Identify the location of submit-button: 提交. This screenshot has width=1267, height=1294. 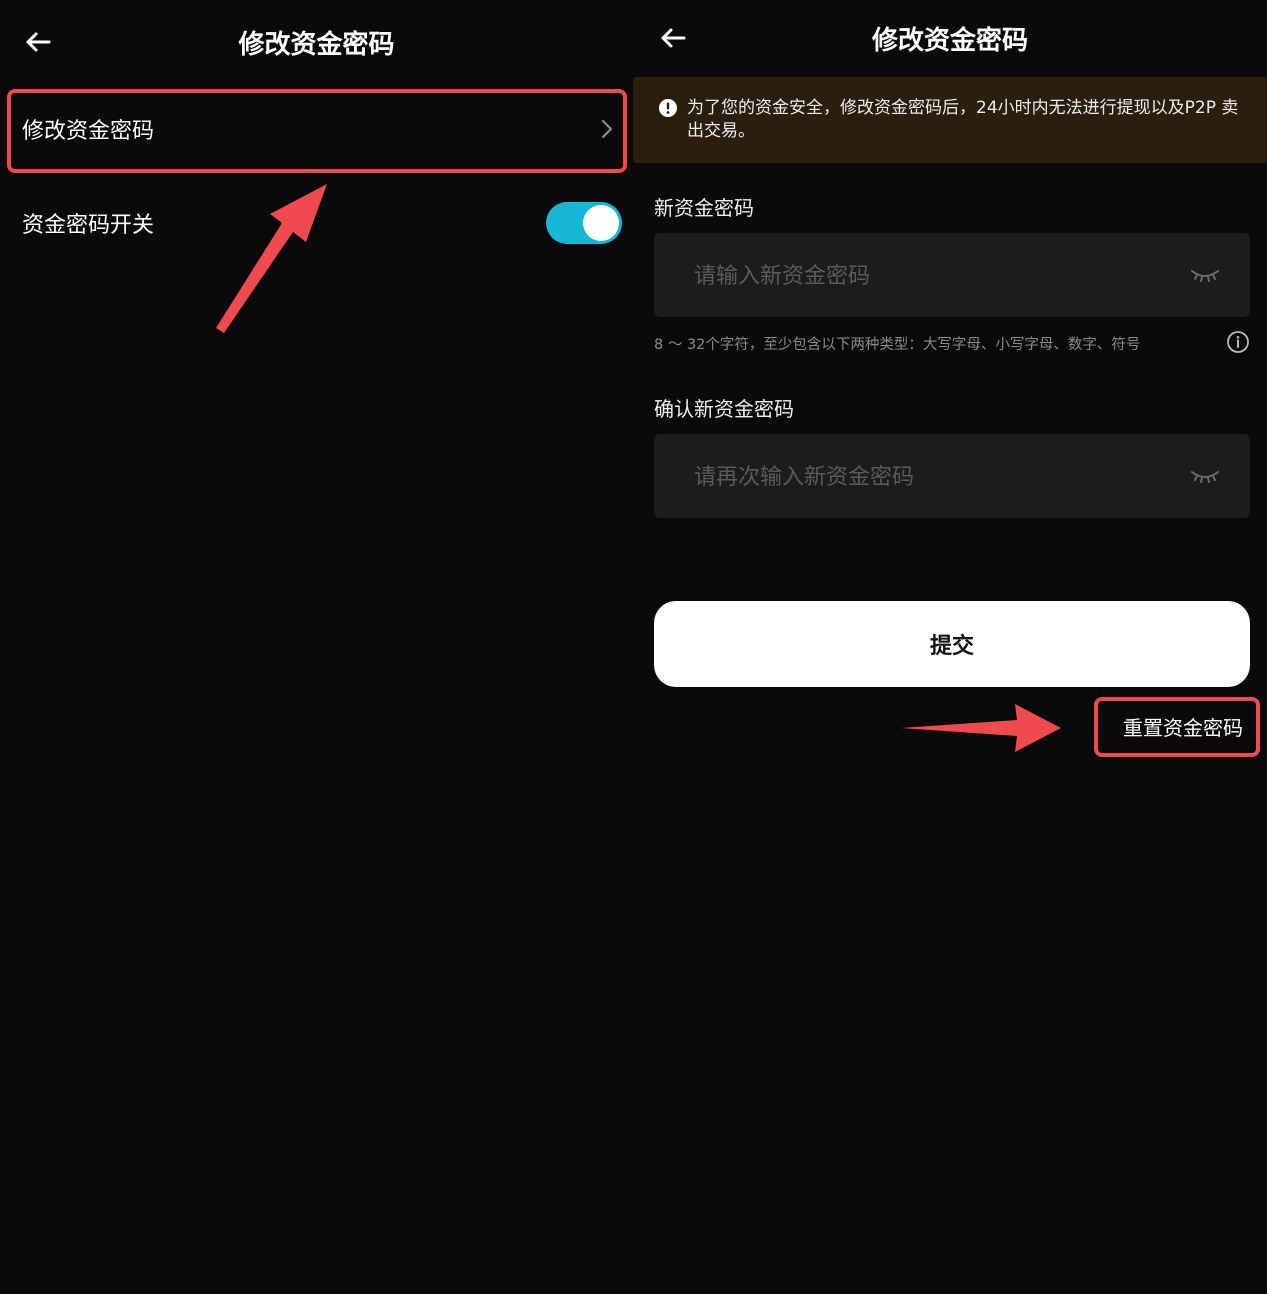
(952, 644).